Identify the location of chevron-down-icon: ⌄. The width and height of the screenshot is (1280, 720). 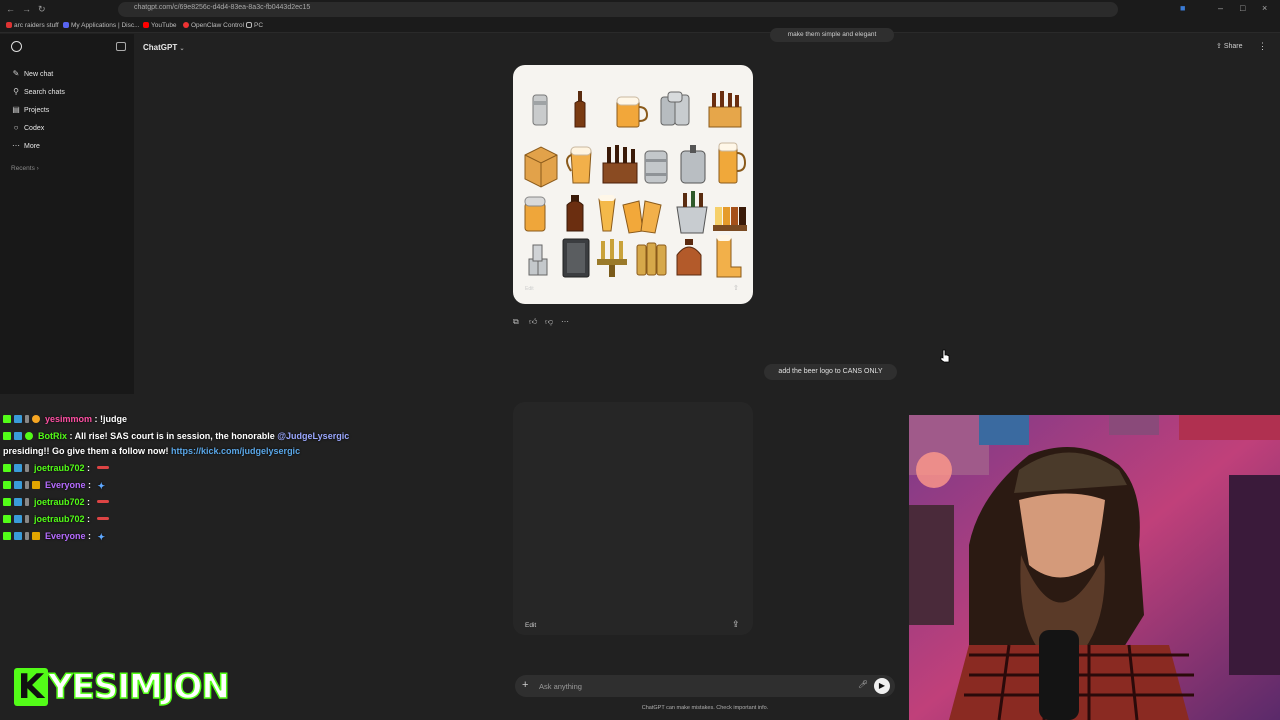
(182, 49).